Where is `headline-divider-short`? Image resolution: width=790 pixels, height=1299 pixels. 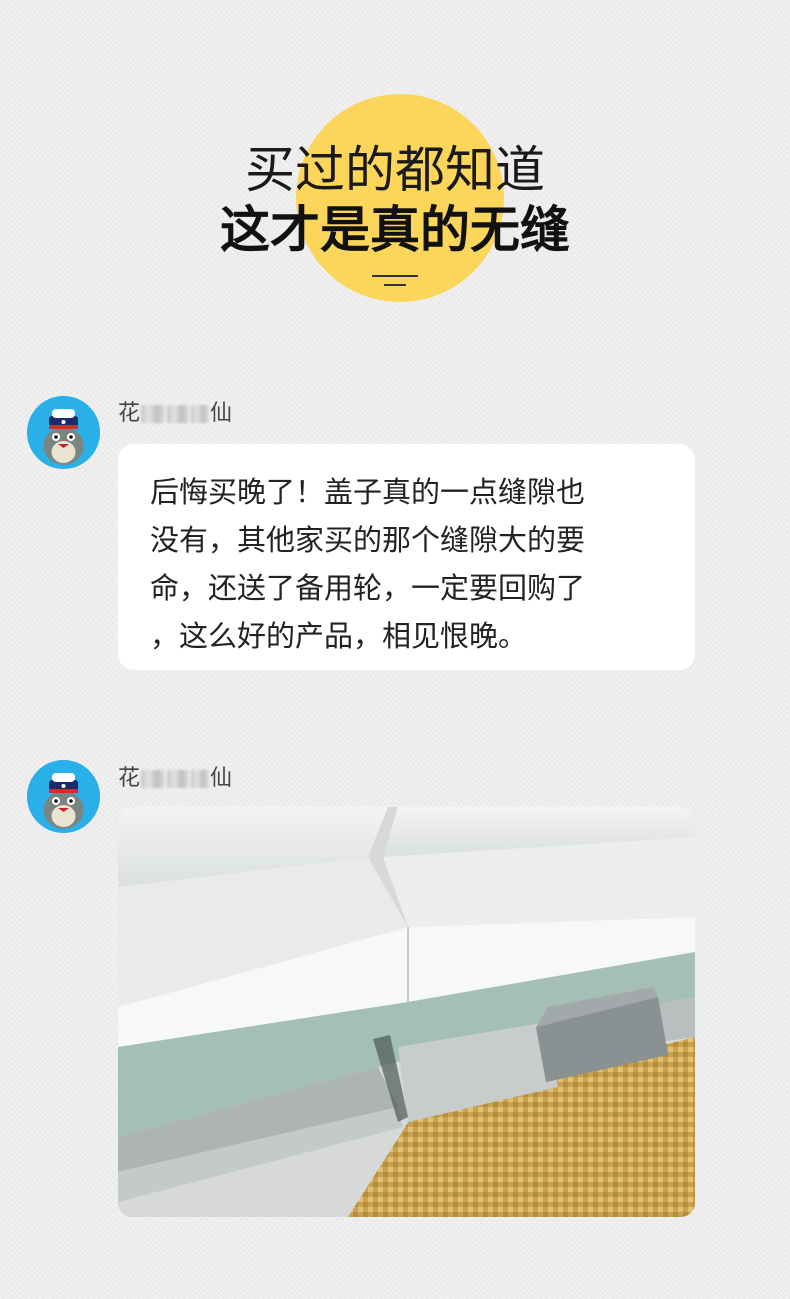 headline-divider-short is located at coordinates (395, 285).